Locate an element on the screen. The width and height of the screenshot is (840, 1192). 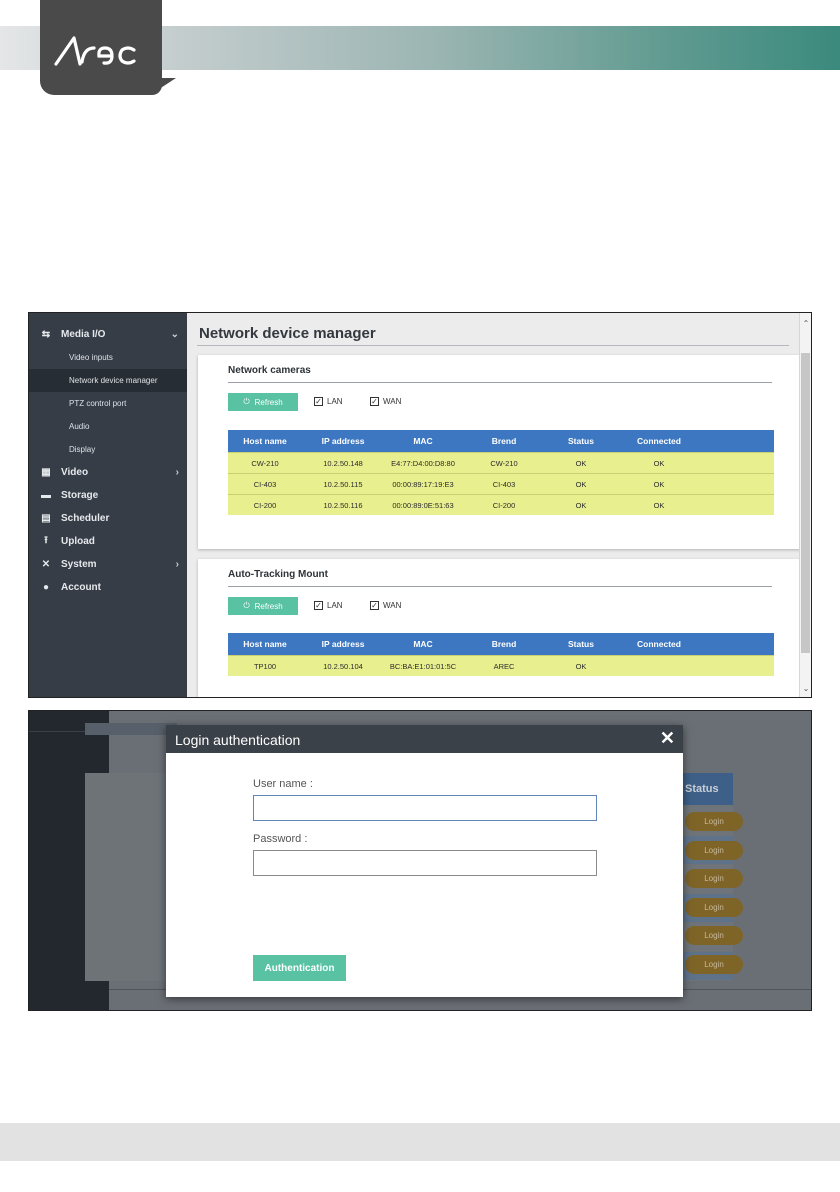
sidebar-subitem-audio: Audio is located at coordinates (108, 426).